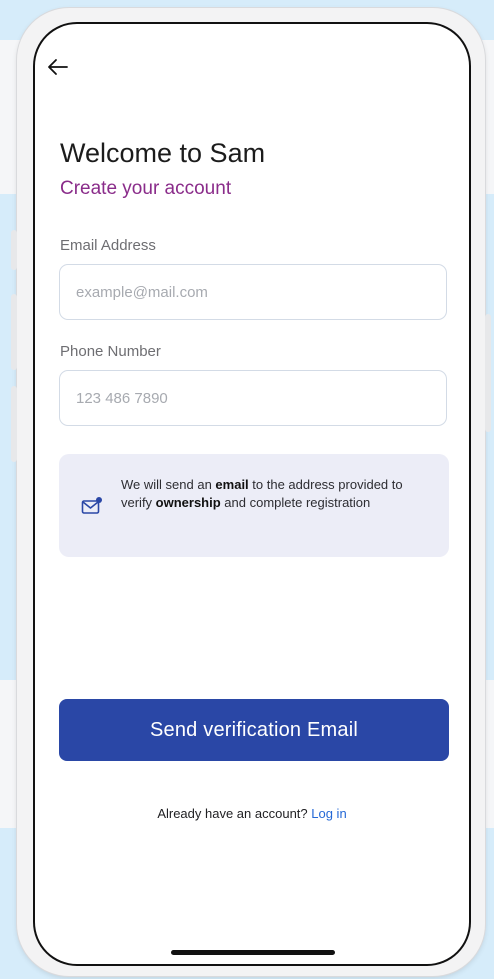 The height and width of the screenshot is (979, 494). What do you see at coordinates (488, 373) in the screenshot?
I see `phone-power-button` at bounding box center [488, 373].